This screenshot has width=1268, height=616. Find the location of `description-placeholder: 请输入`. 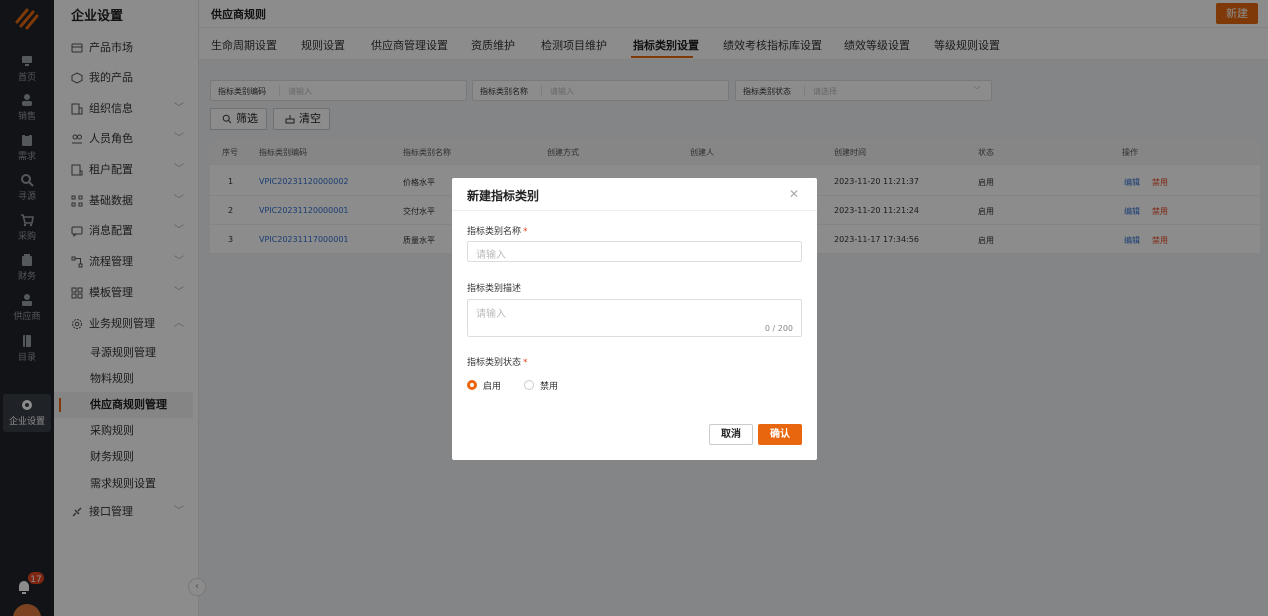

description-placeholder: 请输入 is located at coordinates (491, 314).